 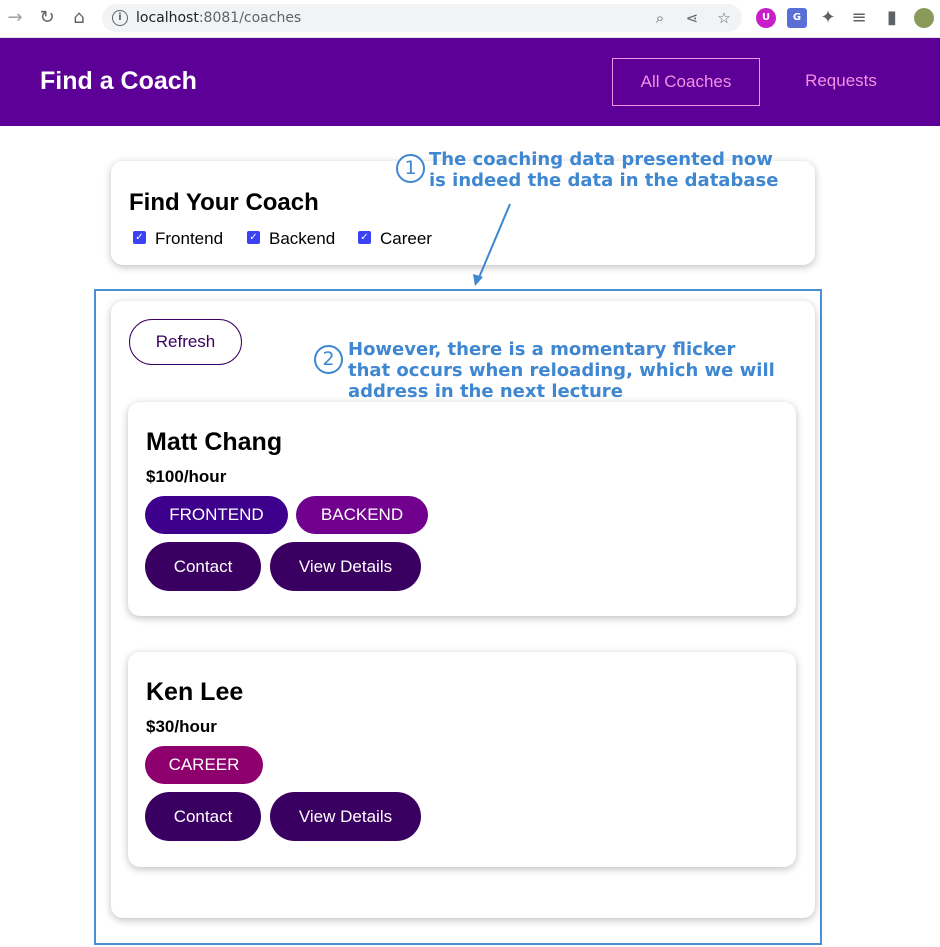 What do you see at coordinates (542, 349) in the screenshot?
I see `annotation-line: However, there is a momentary flicker` at bounding box center [542, 349].